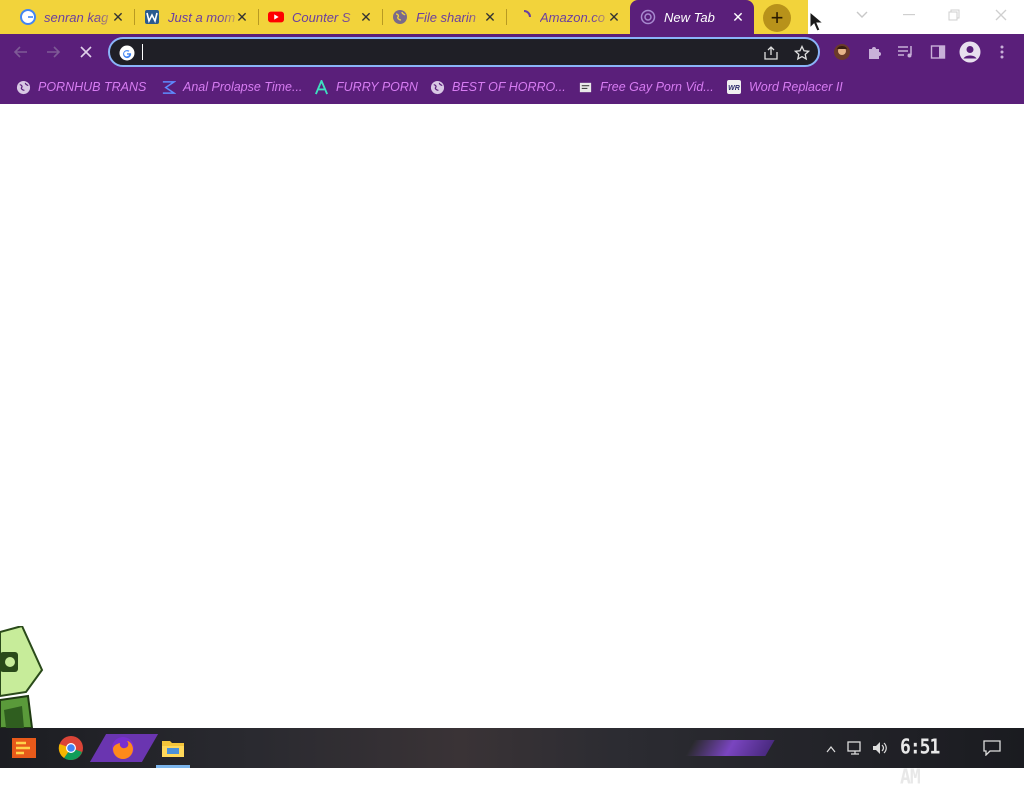 The width and height of the screenshot is (1024, 793). I want to click on chrome-taskbar-button, so click(71, 748).